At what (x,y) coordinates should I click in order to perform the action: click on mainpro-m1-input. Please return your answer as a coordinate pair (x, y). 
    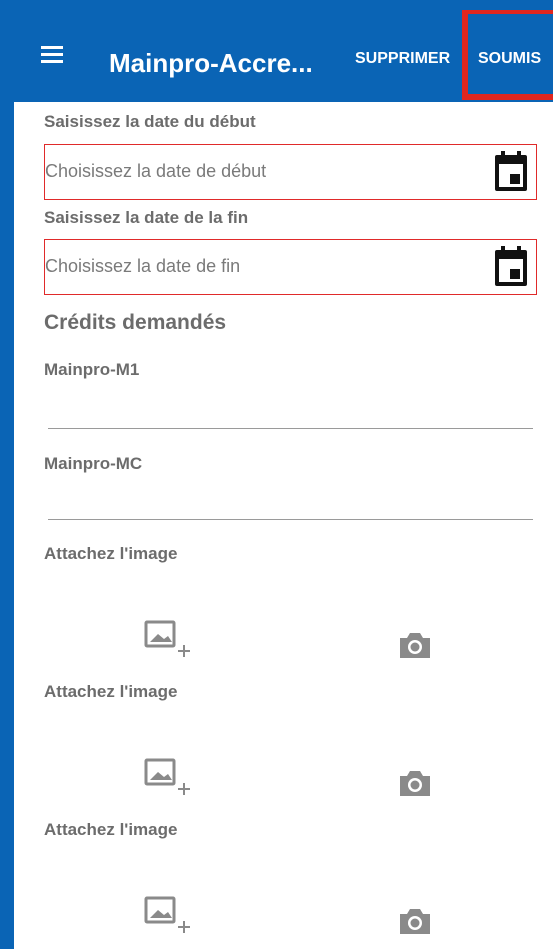
    Looking at the image, I should click on (290, 408).